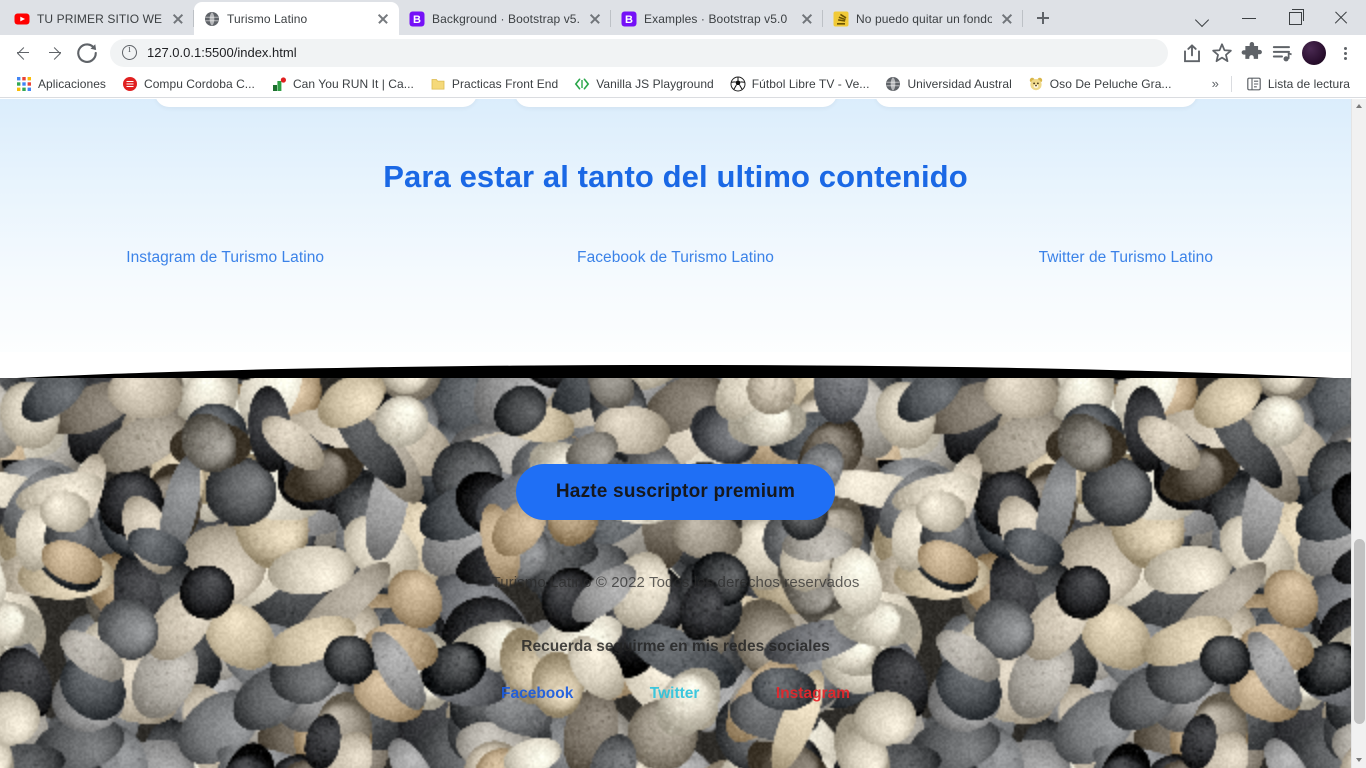 The image size is (1366, 768). I want to click on browser-tab-5: No puedo quitar un fondo tr, so click(923, 18).